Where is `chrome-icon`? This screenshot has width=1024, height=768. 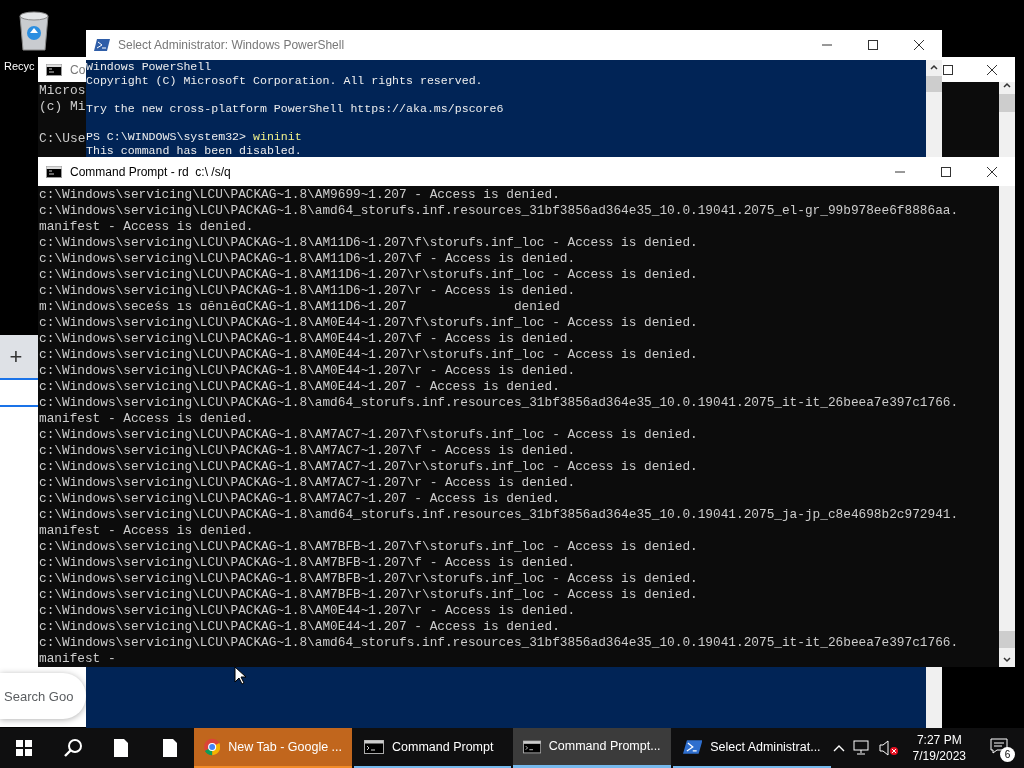 chrome-icon is located at coordinates (212, 747).